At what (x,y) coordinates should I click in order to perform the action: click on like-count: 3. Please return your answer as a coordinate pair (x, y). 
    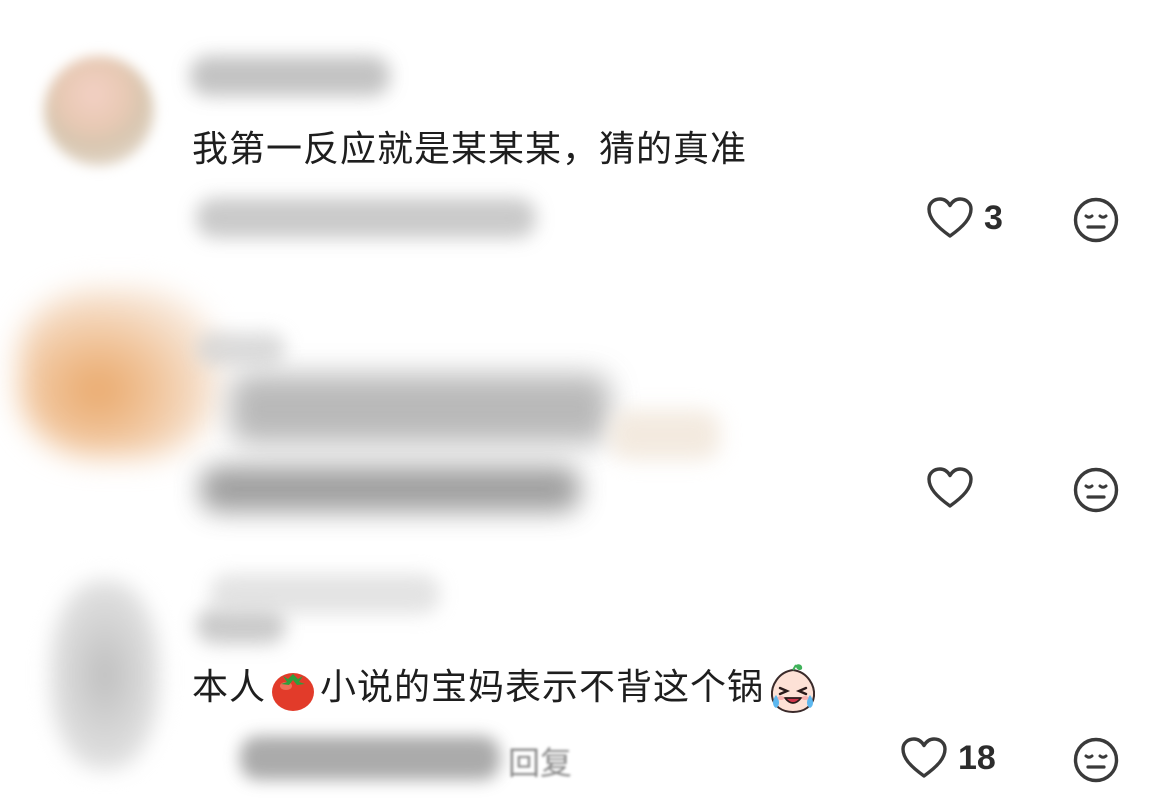
    Looking at the image, I should click on (993, 217).